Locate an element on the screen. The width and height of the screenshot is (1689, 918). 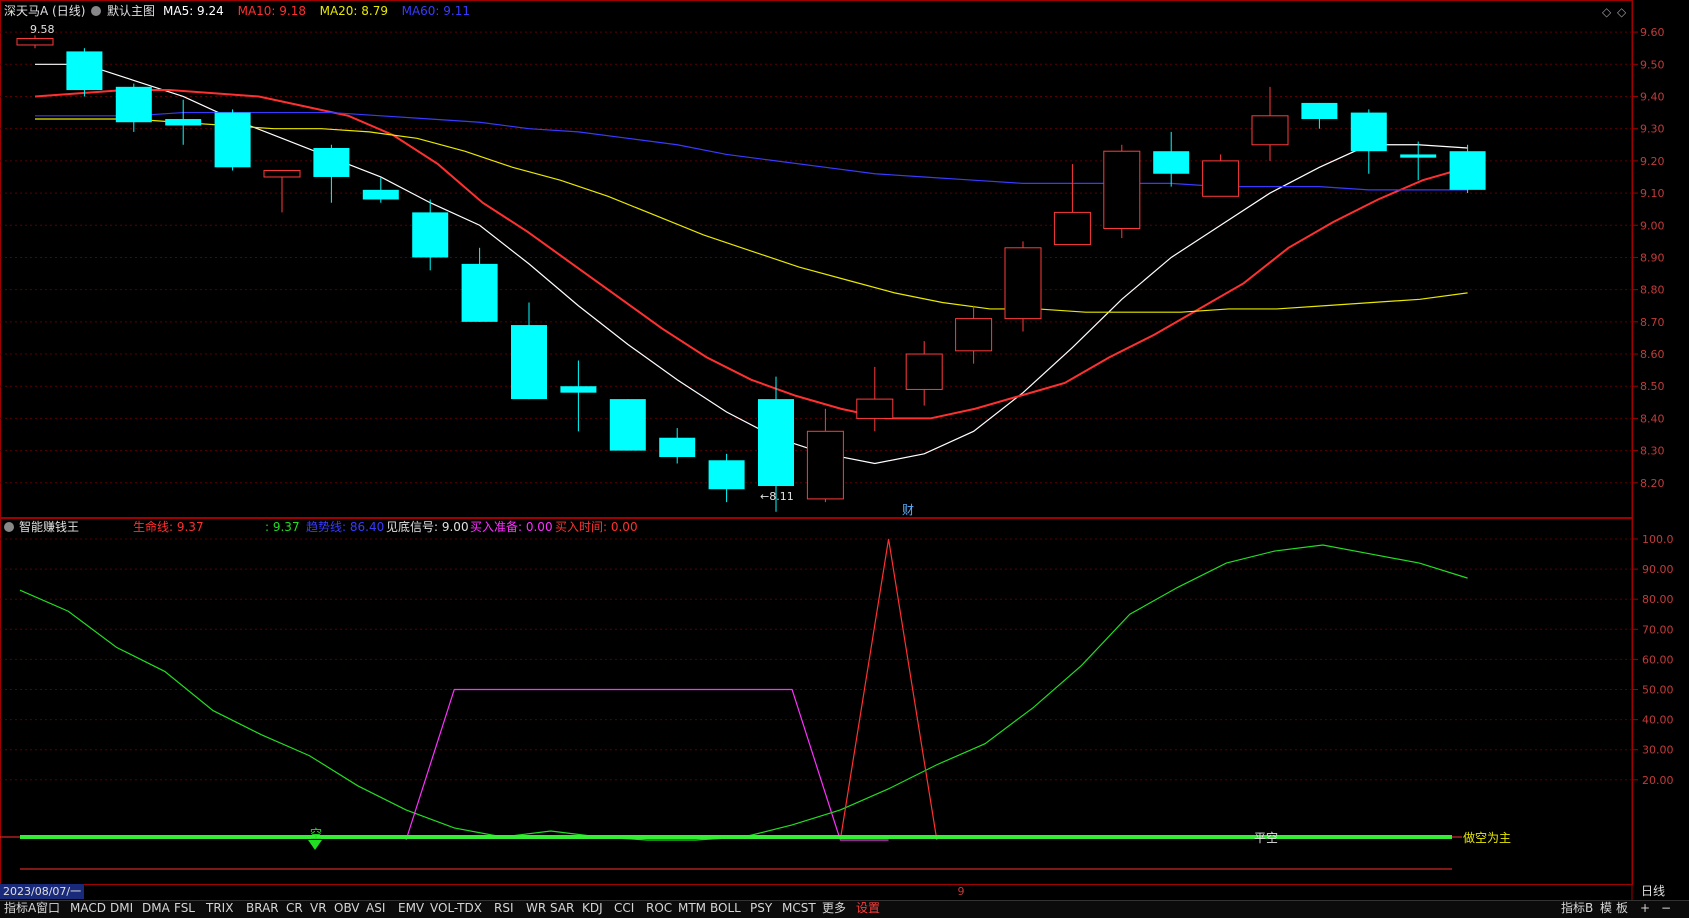
ma-value-label: MA10: 9.18 is located at coordinates (272, 11).